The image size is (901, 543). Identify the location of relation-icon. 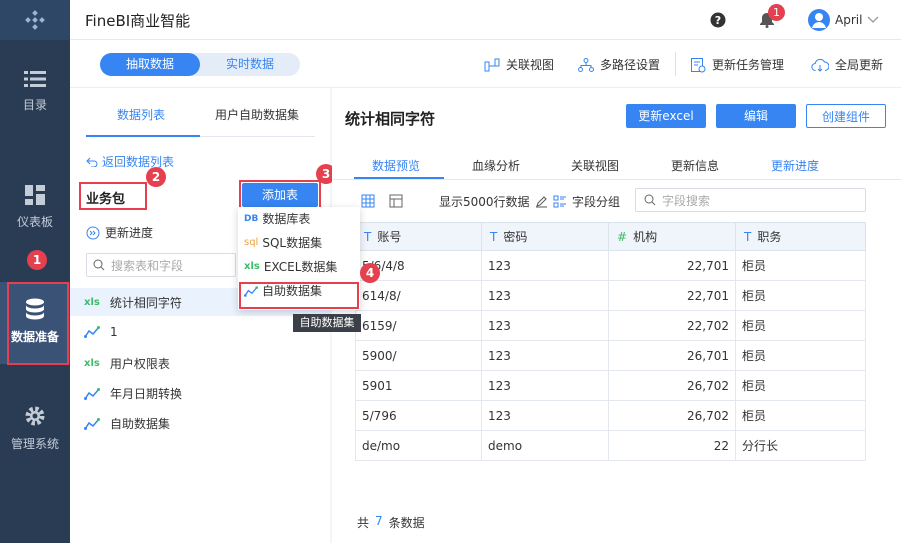
(492, 64).